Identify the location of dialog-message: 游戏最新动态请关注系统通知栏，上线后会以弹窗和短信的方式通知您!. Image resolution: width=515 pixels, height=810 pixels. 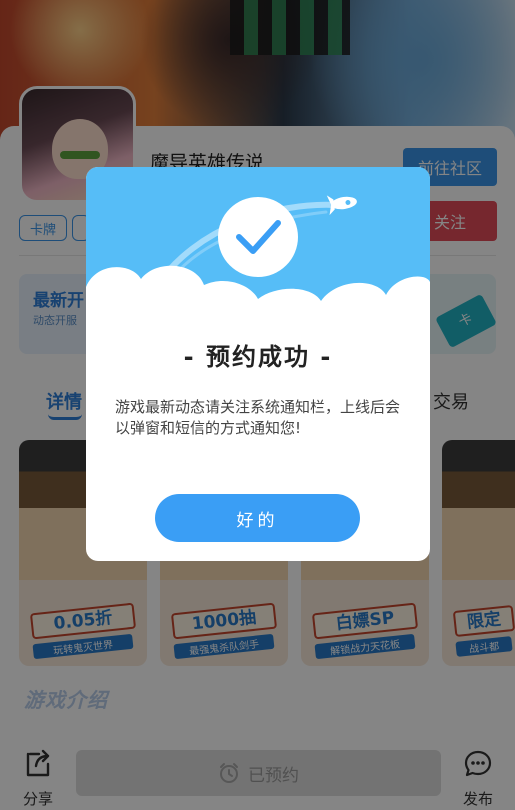
(258, 417).